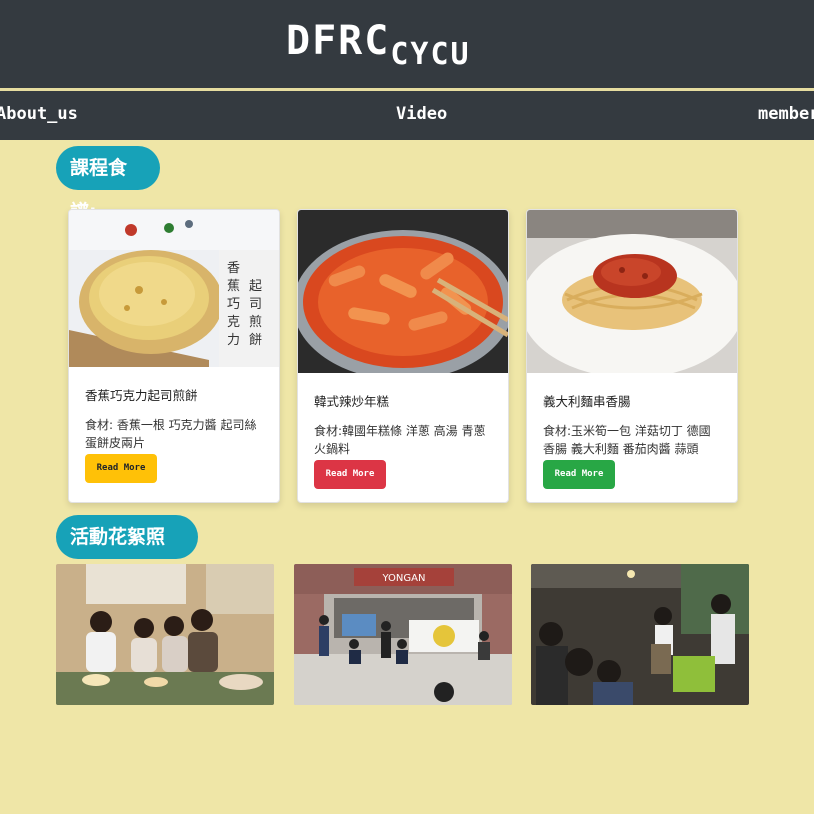 This screenshot has width=814, height=814. I want to click on recipe-title: 香蕉巧克力起司煎餅, so click(141, 395).